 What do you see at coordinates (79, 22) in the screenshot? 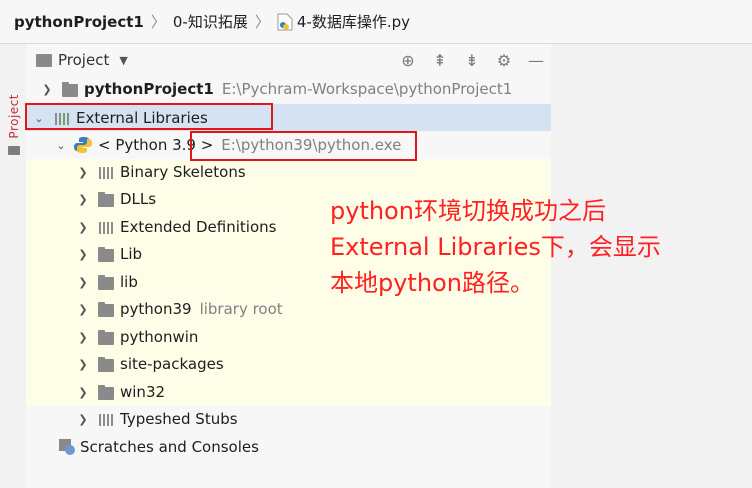
I see `breadcrumb-project: pythonProject1` at bounding box center [79, 22].